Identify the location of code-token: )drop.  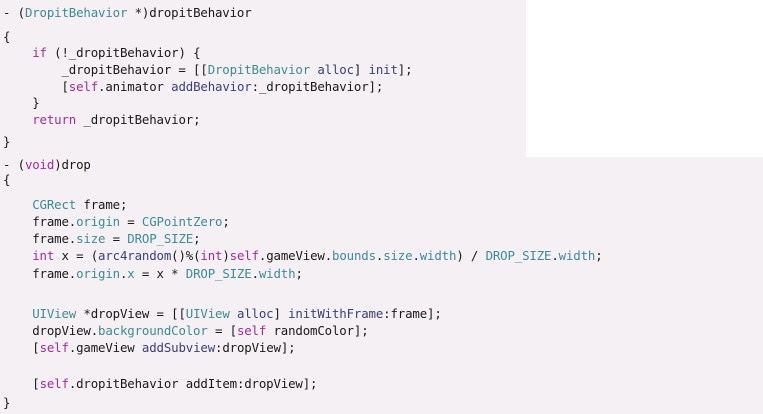
(72, 164).